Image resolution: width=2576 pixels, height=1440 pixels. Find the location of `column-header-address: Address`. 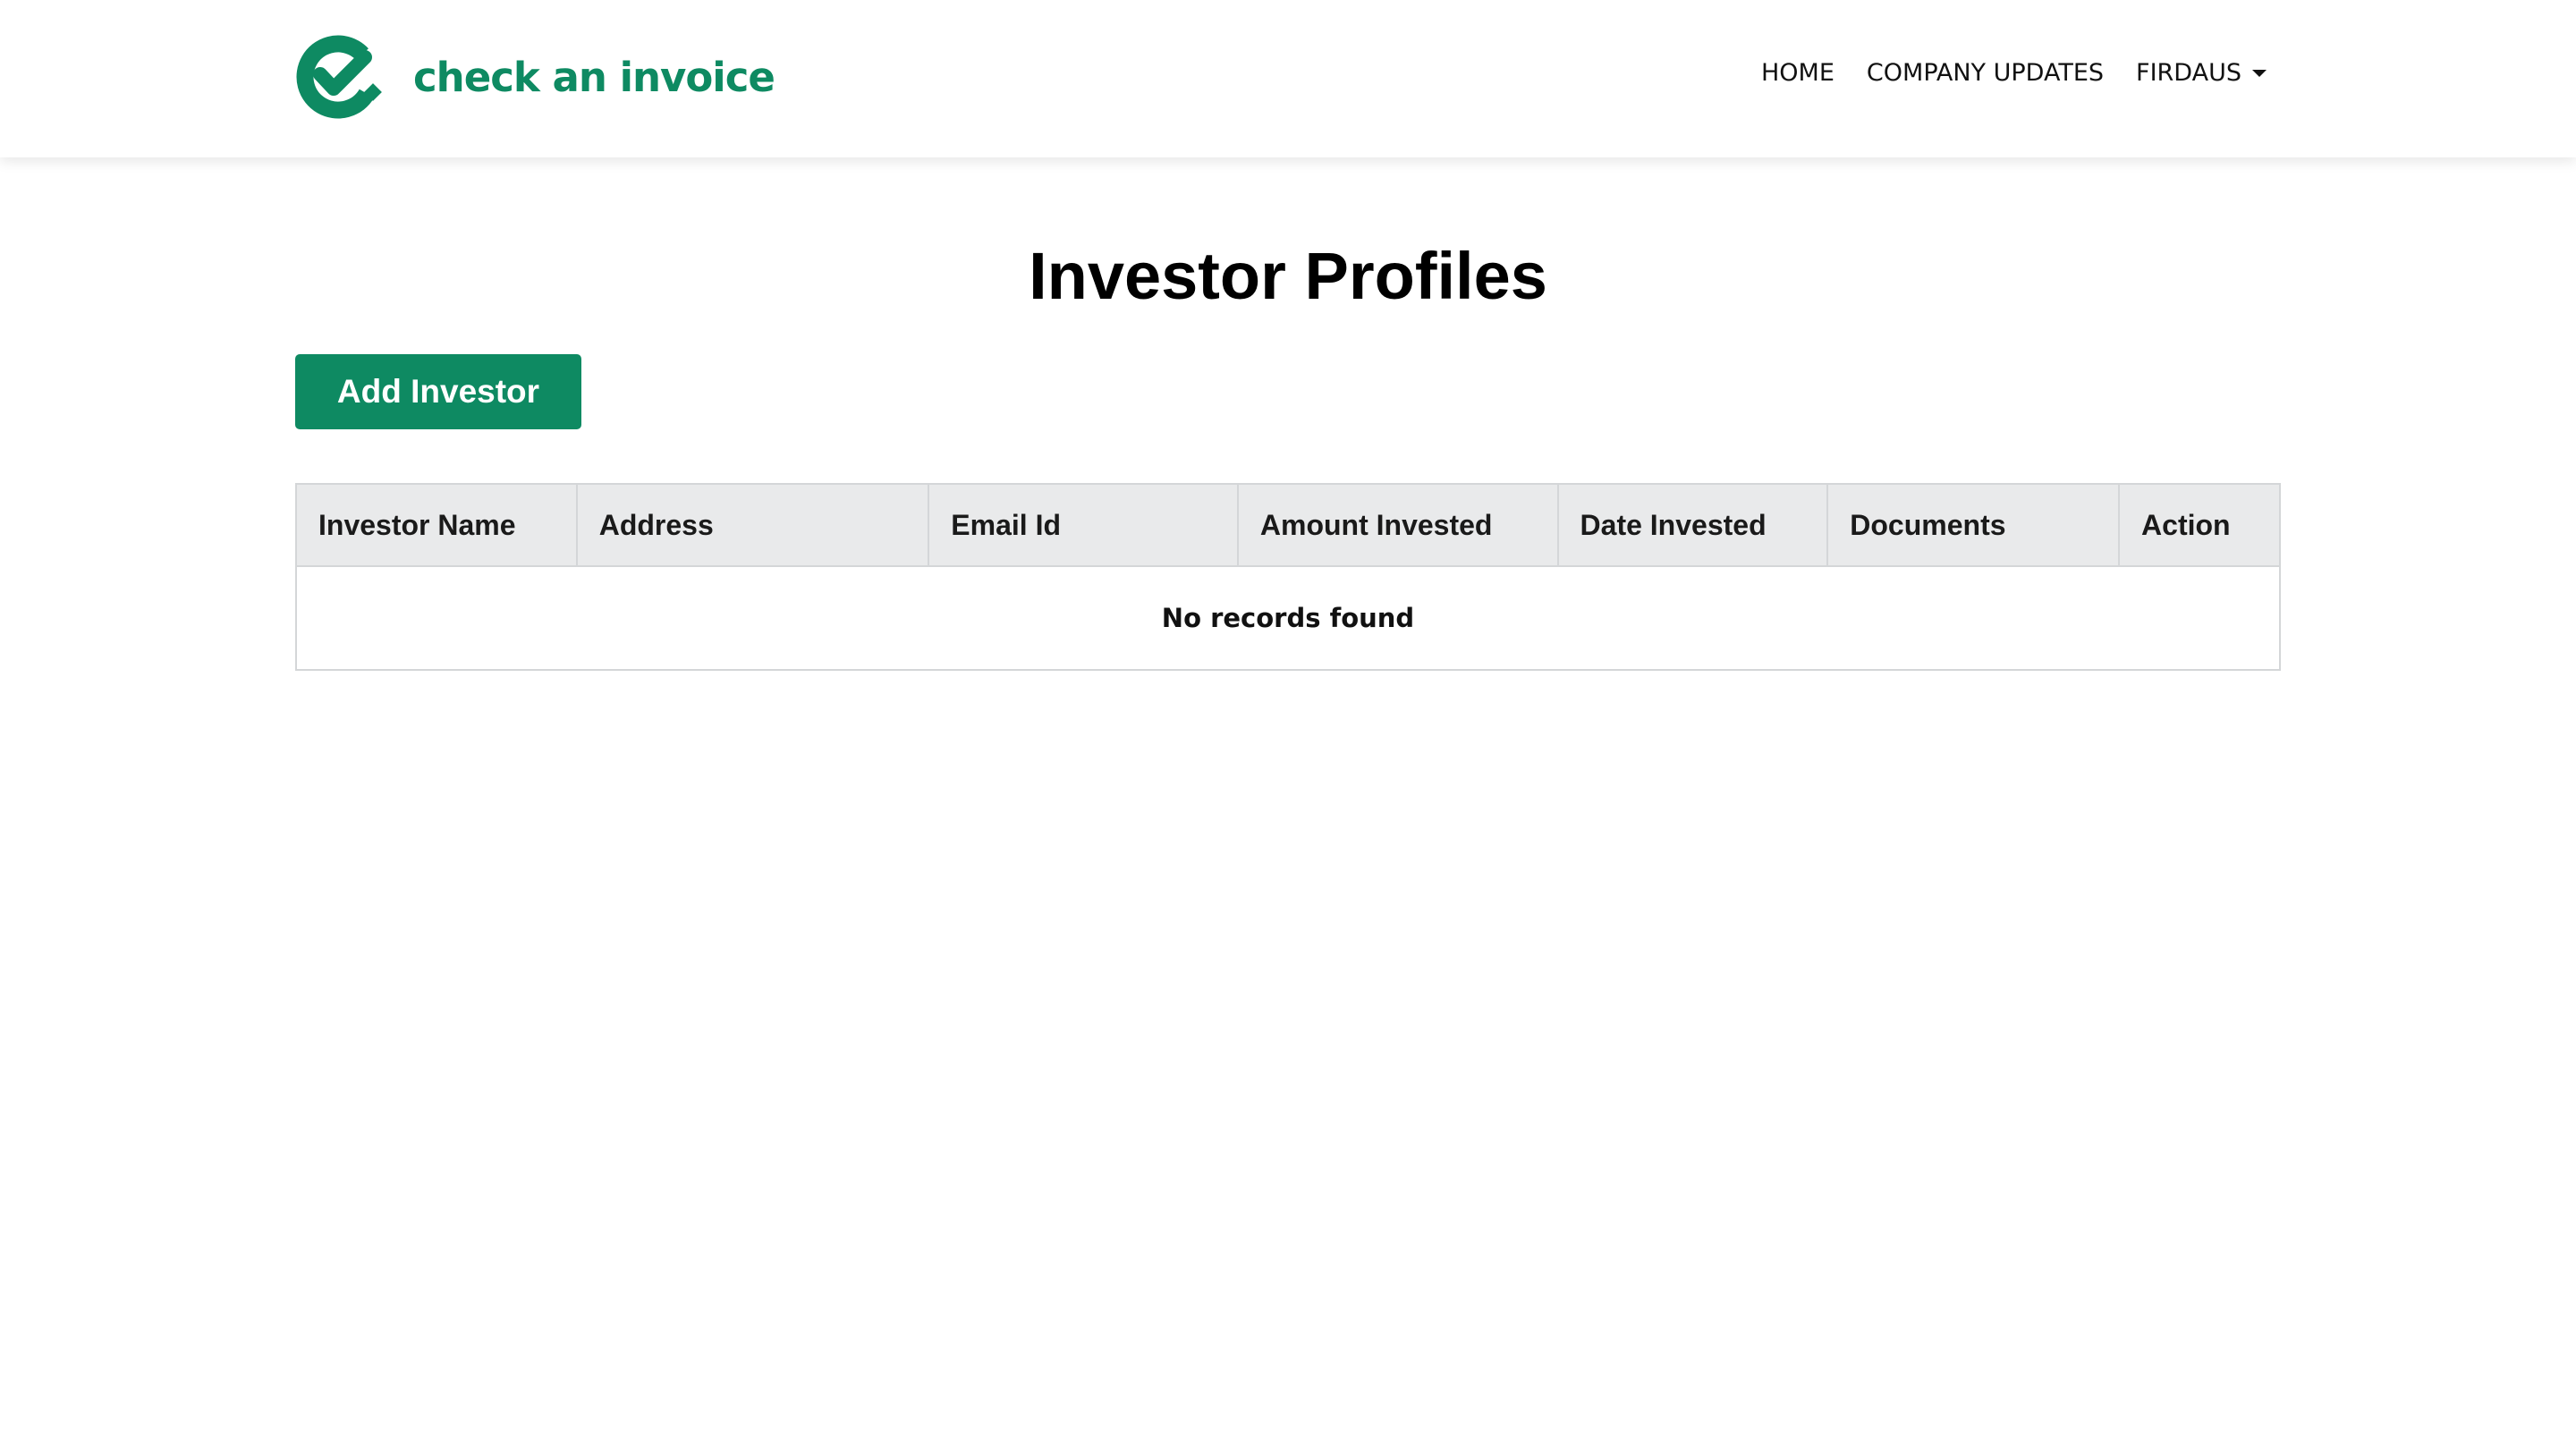

column-header-address: Address is located at coordinates (752, 525).